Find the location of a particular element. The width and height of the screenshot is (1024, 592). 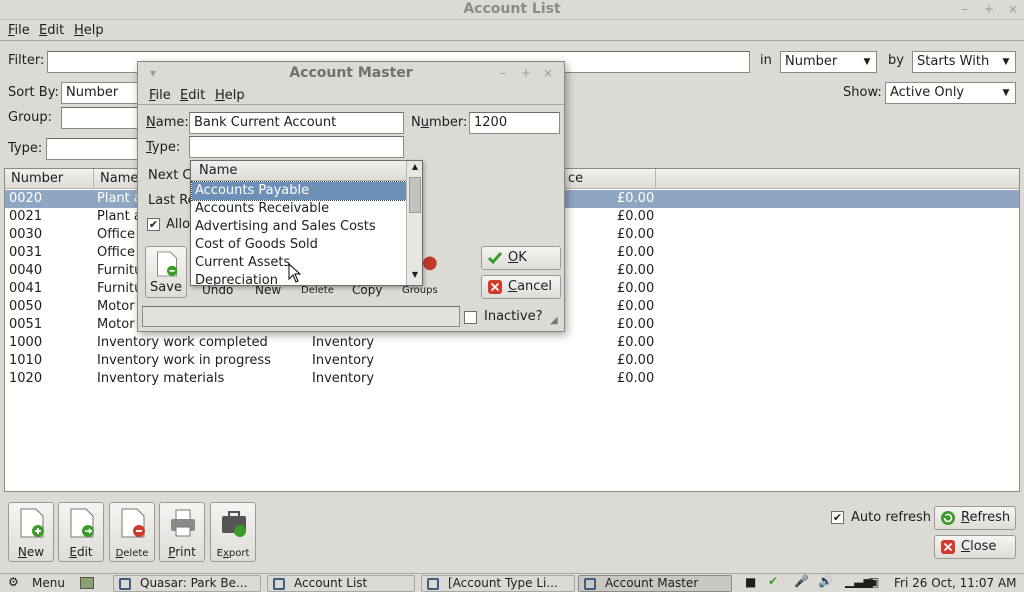

cell-number: 0030 is located at coordinates (26, 234).